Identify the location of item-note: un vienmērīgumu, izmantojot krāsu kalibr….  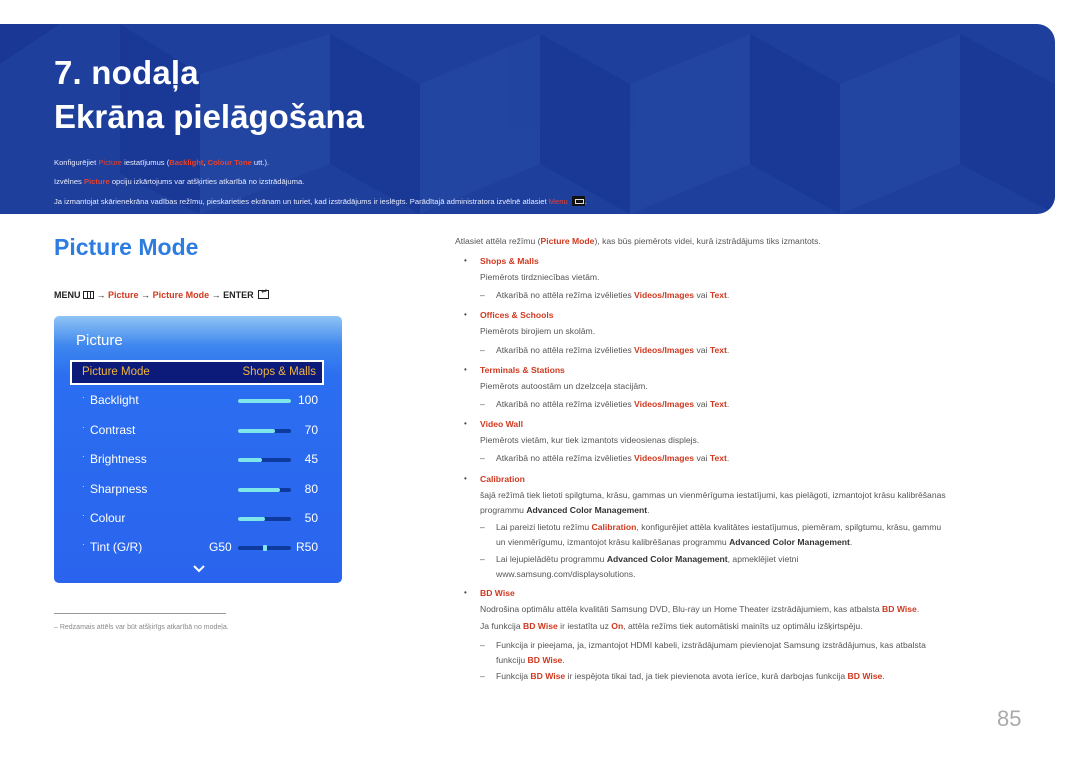
(674, 542).